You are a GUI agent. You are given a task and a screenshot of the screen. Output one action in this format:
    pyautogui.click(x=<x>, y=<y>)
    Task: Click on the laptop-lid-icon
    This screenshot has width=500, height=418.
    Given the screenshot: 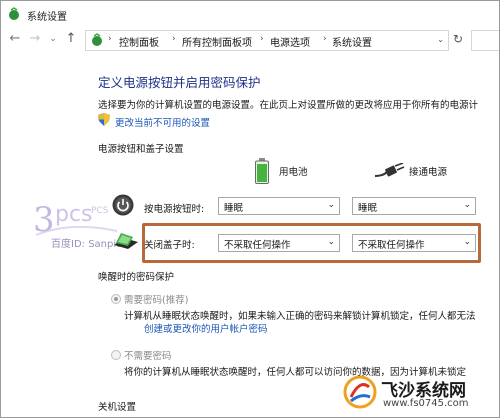 What is the action you would take?
    pyautogui.click(x=126, y=241)
    